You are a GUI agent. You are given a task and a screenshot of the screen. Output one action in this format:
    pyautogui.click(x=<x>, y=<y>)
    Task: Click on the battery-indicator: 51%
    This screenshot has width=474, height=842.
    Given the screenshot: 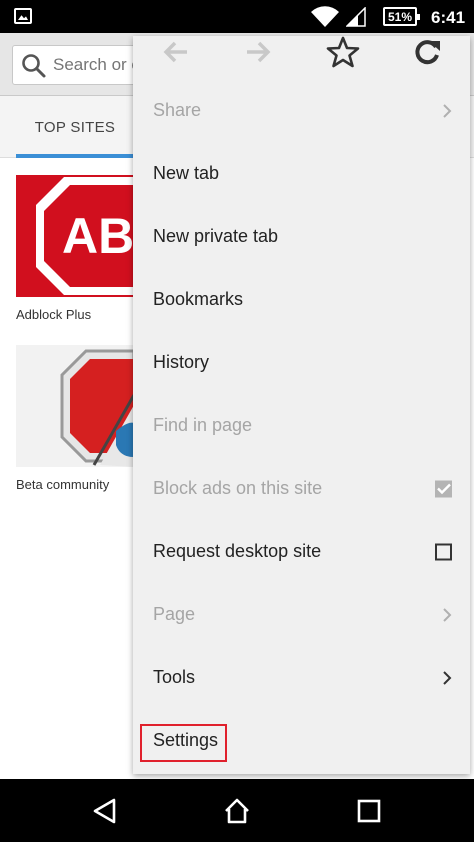 What is the action you would take?
    pyautogui.click(x=401, y=16)
    